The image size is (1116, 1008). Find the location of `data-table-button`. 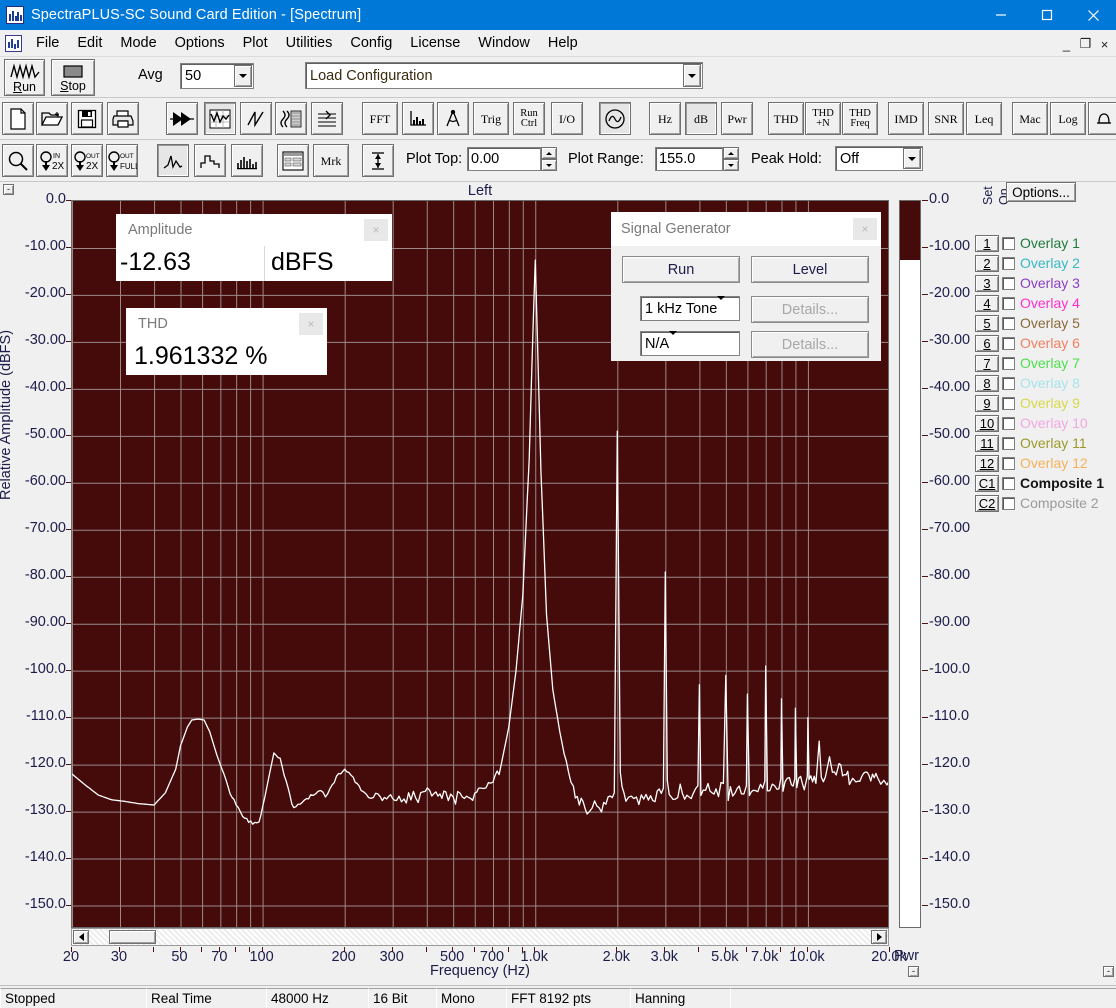

data-table-button is located at coordinates (293, 160).